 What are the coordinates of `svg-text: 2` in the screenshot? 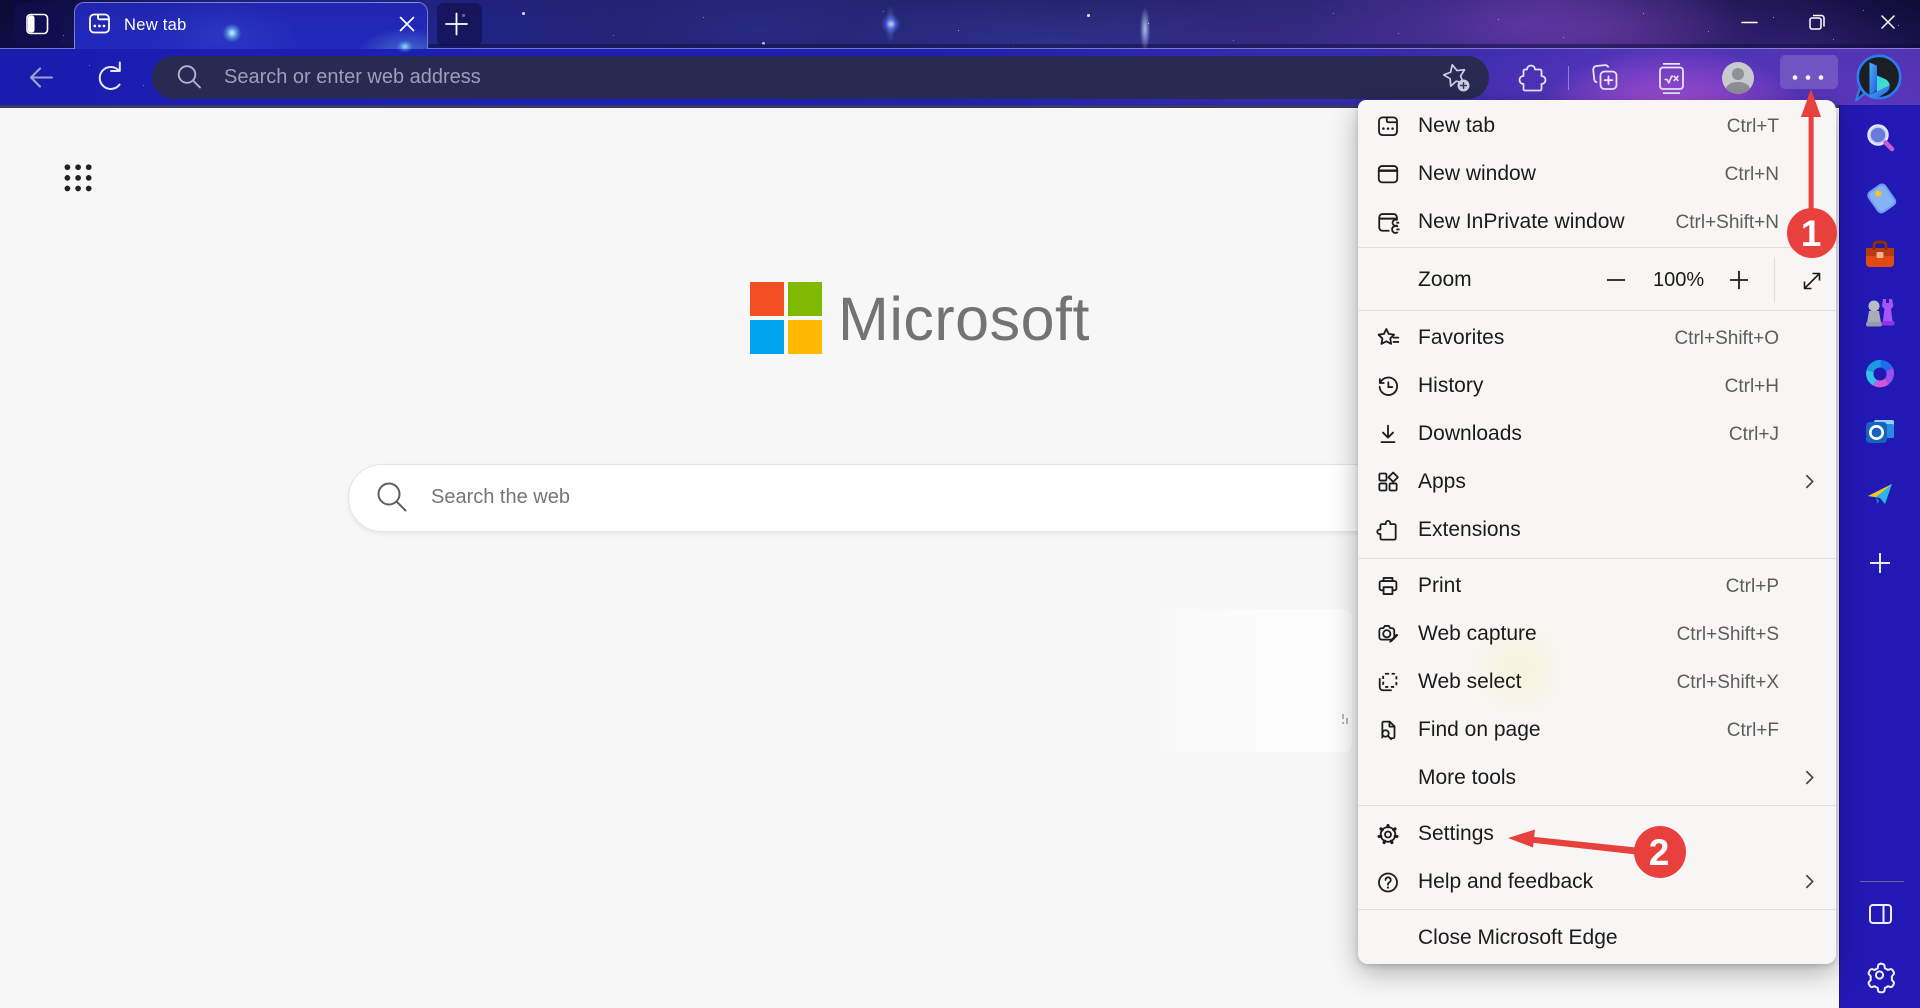 It's located at (1659, 852).